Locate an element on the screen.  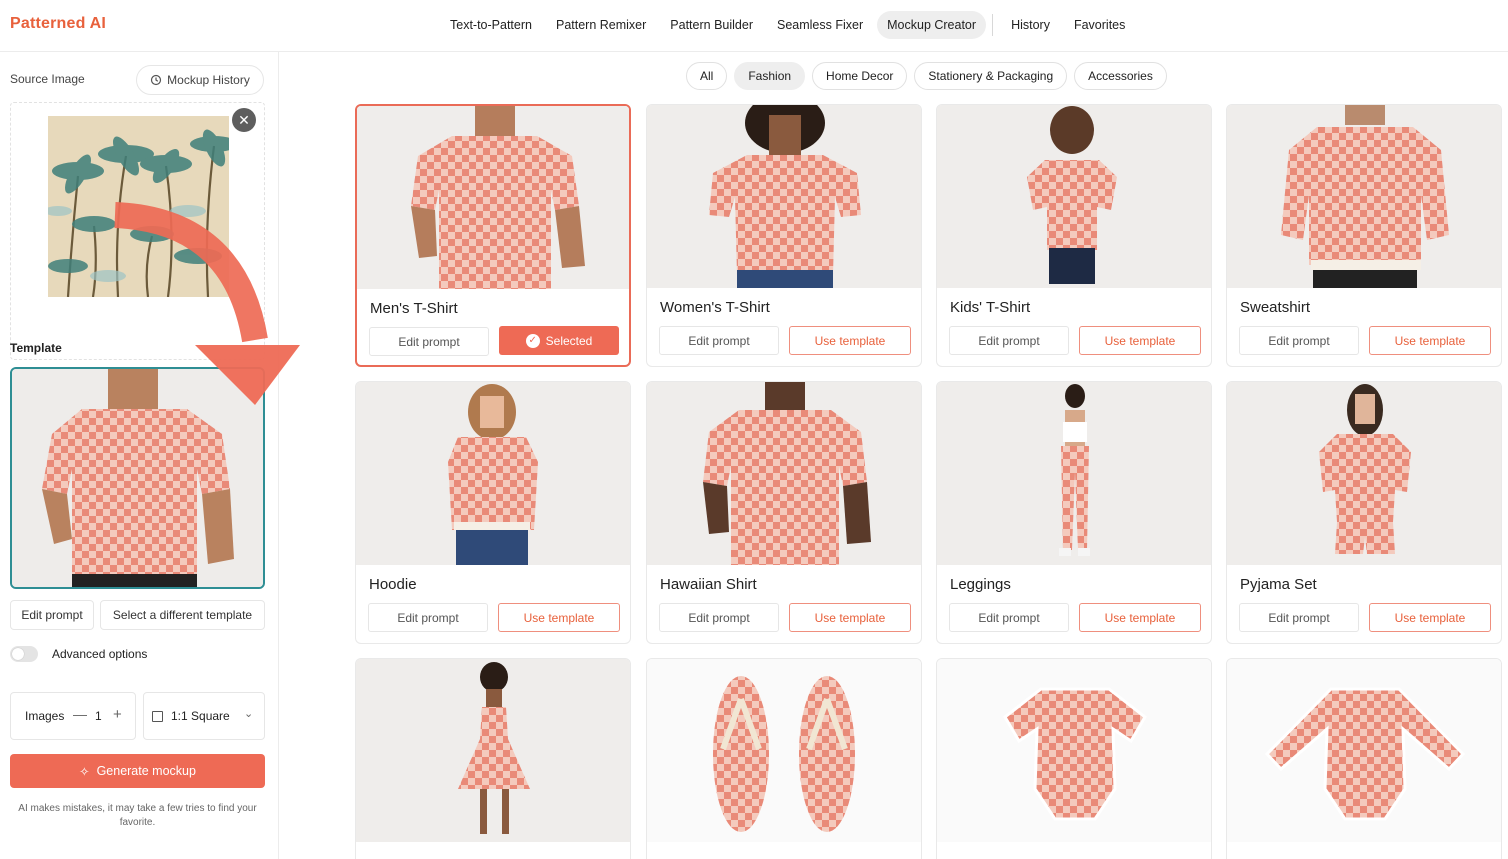
nav-mockup-creator: Mockup Creator is located at coordinates (932, 25).